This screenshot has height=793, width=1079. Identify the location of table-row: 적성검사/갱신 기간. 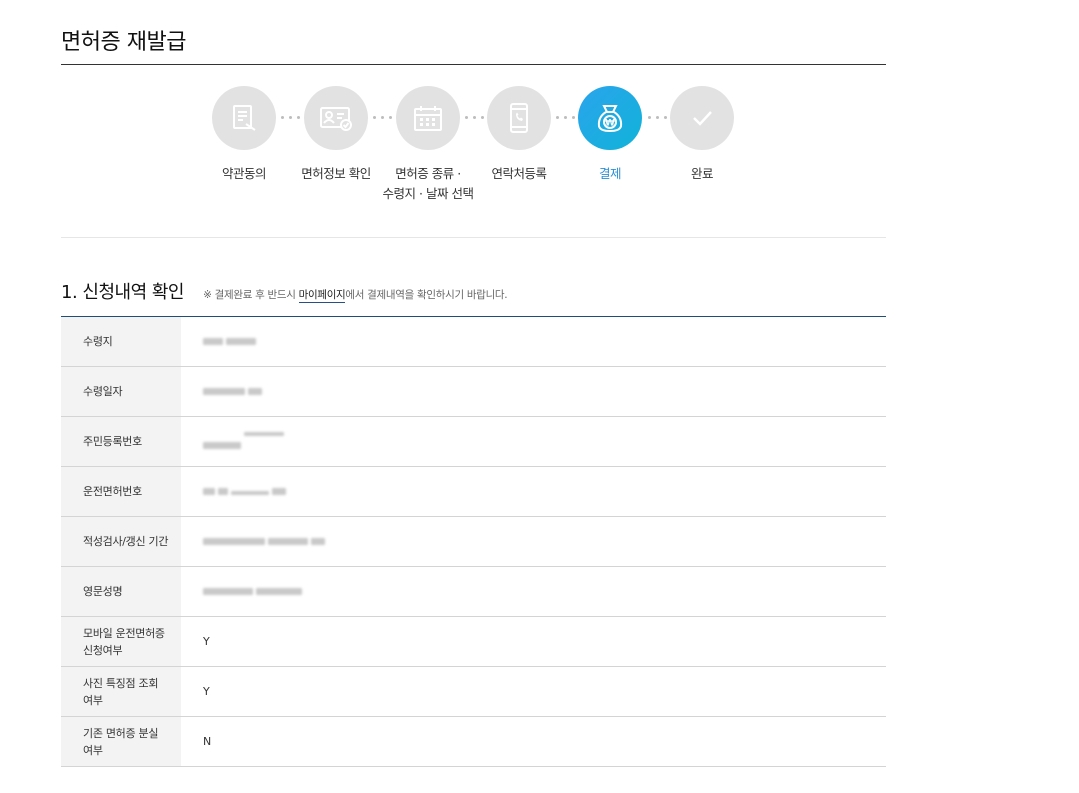
(473, 541).